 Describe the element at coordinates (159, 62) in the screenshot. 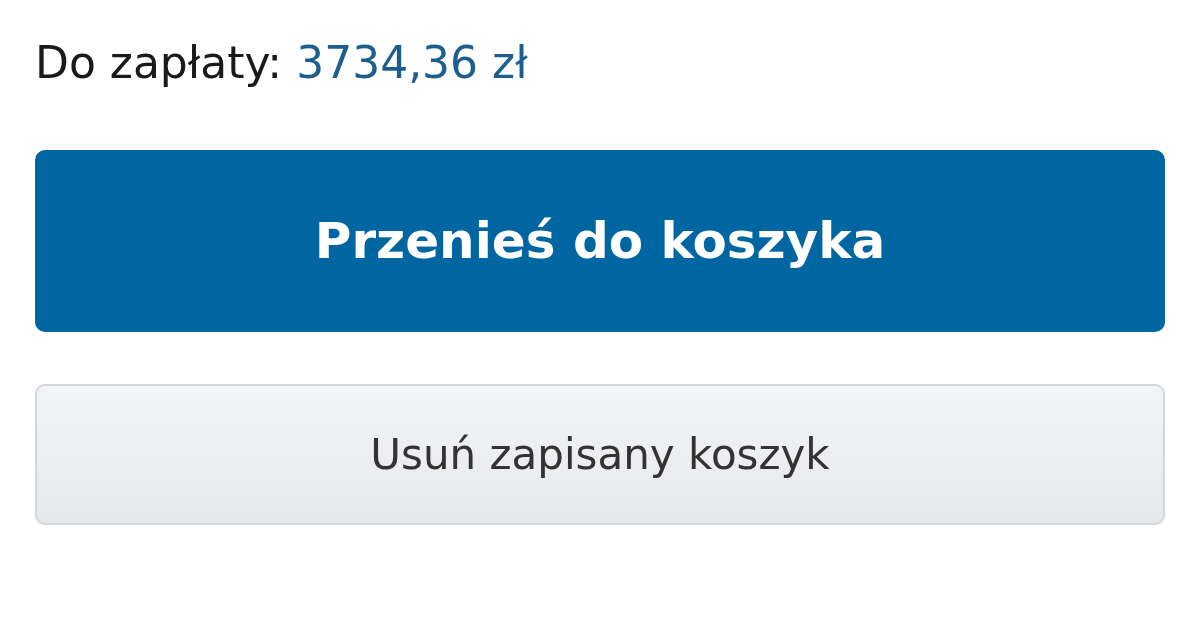

I see `total-label: Do zapłaty:` at that location.